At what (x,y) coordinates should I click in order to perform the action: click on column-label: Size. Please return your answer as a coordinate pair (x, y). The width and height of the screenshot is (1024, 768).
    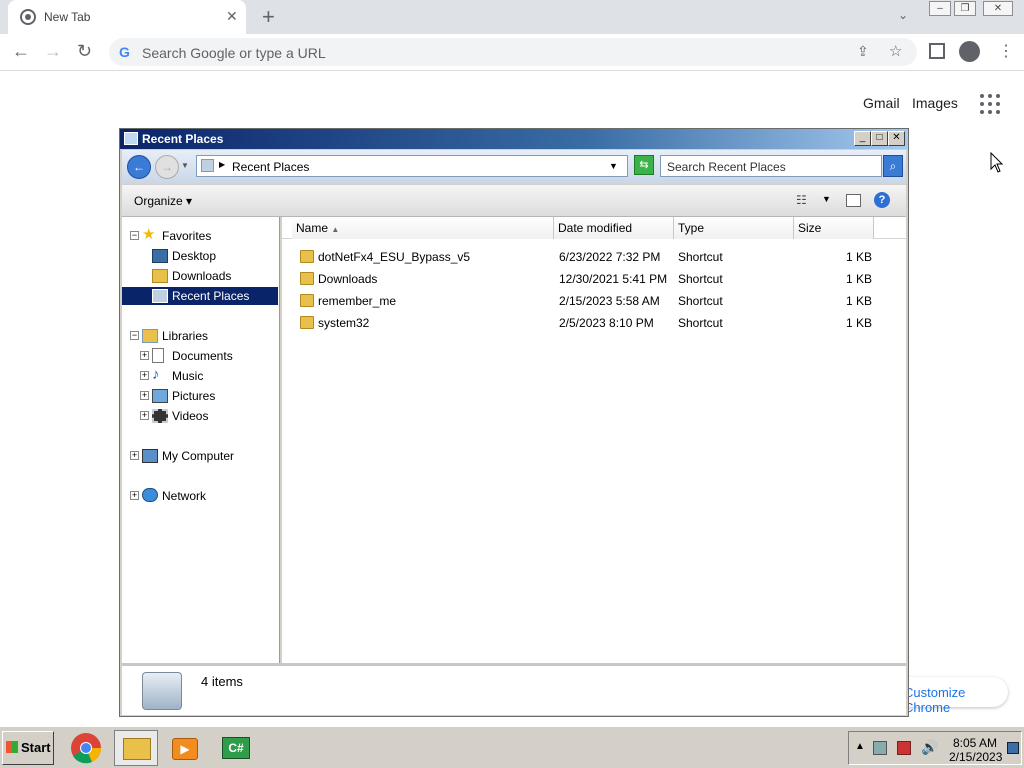
    Looking at the image, I should click on (810, 228).